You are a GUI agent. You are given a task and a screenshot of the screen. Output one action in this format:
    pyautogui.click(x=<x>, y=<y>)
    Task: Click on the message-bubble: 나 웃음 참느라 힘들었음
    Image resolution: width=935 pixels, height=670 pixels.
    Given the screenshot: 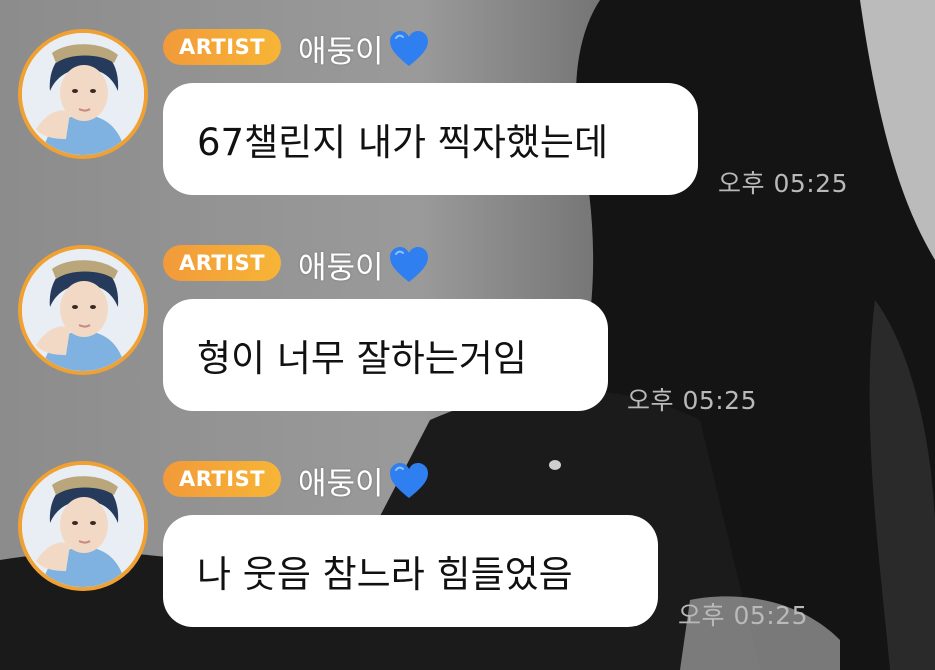 What is the action you would take?
    pyautogui.click(x=410, y=571)
    